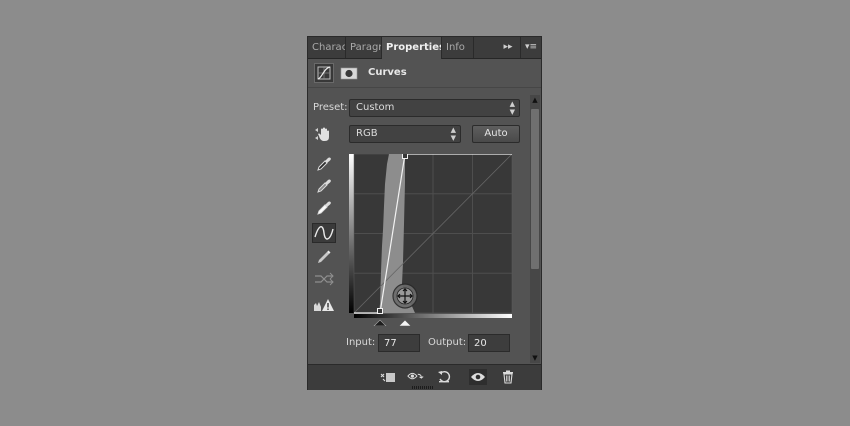 The width and height of the screenshot is (850, 426). Describe the element at coordinates (535, 189) in the screenshot. I see `scrollbar-thumb` at that location.